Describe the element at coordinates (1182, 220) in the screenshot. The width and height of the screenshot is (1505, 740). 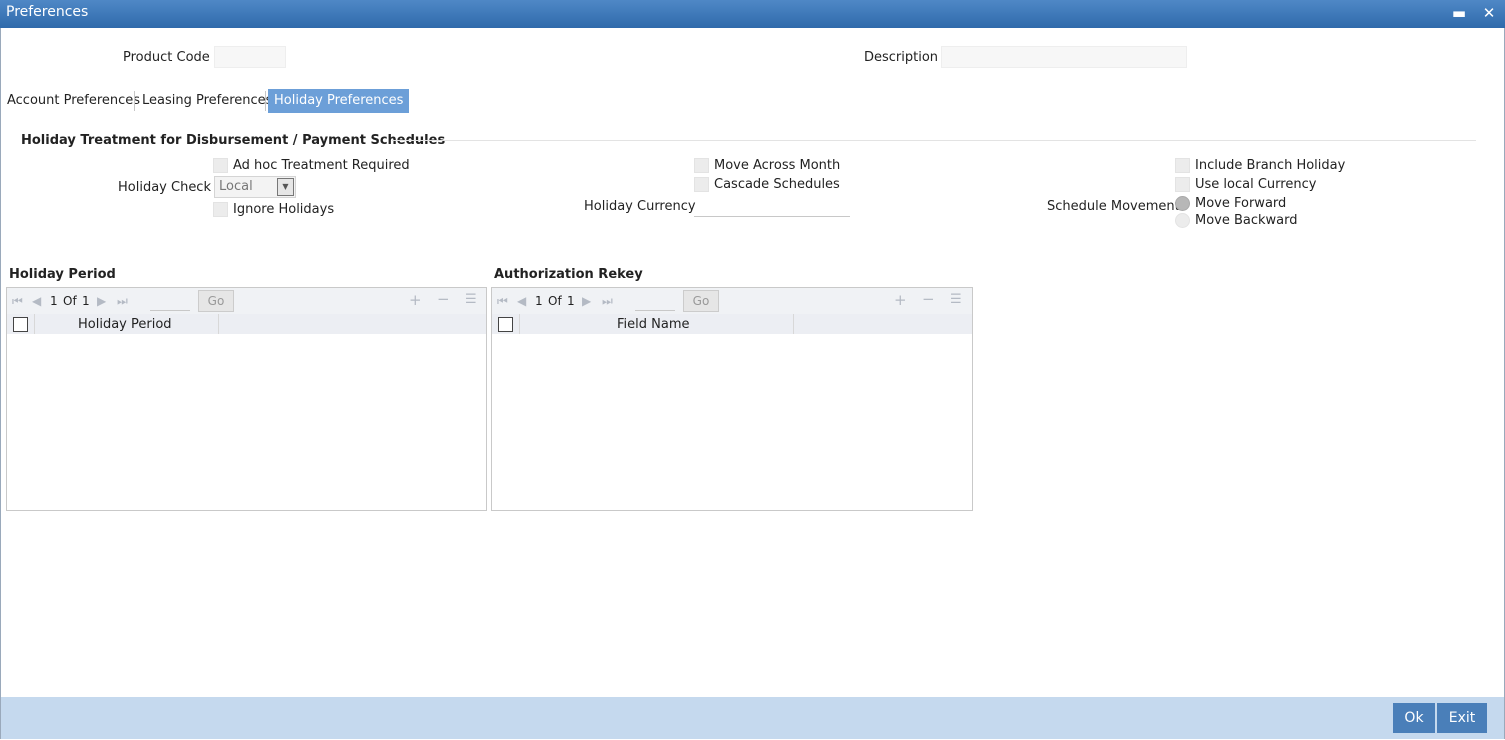
I see `move-backward-radio` at that location.